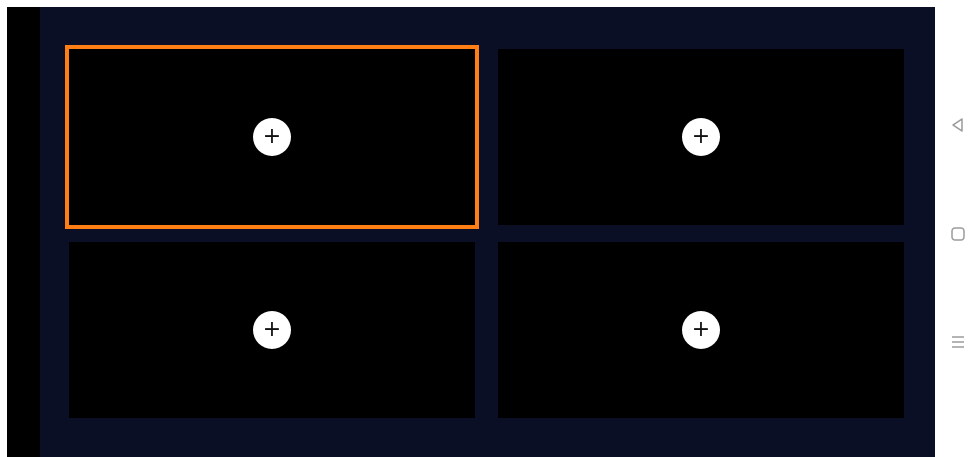  Describe the element at coordinates (958, 125) in the screenshot. I see `back-triangle-icon` at that location.